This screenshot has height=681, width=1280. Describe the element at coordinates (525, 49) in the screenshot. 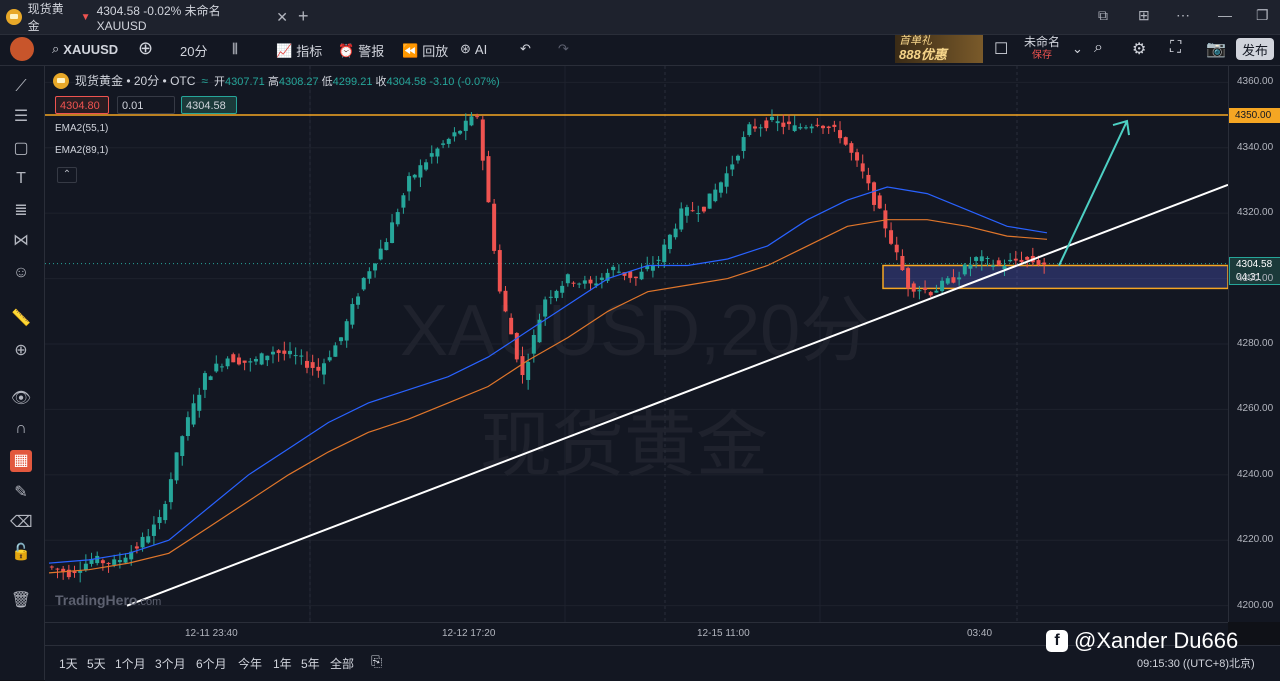

I see `undo-icon: ↶` at that location.